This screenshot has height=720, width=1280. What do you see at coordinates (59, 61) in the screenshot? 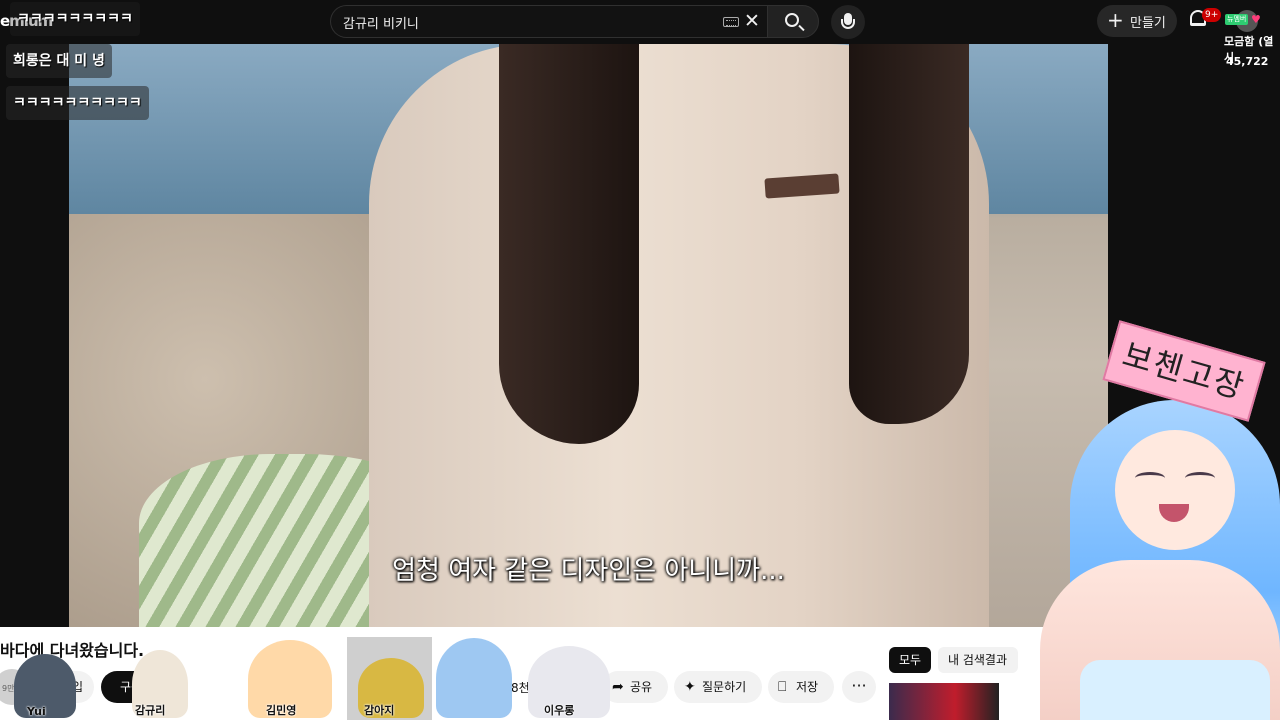
I see `chat-message-2: 희롱은 대 미 녕` at bounding box center [59, 61].